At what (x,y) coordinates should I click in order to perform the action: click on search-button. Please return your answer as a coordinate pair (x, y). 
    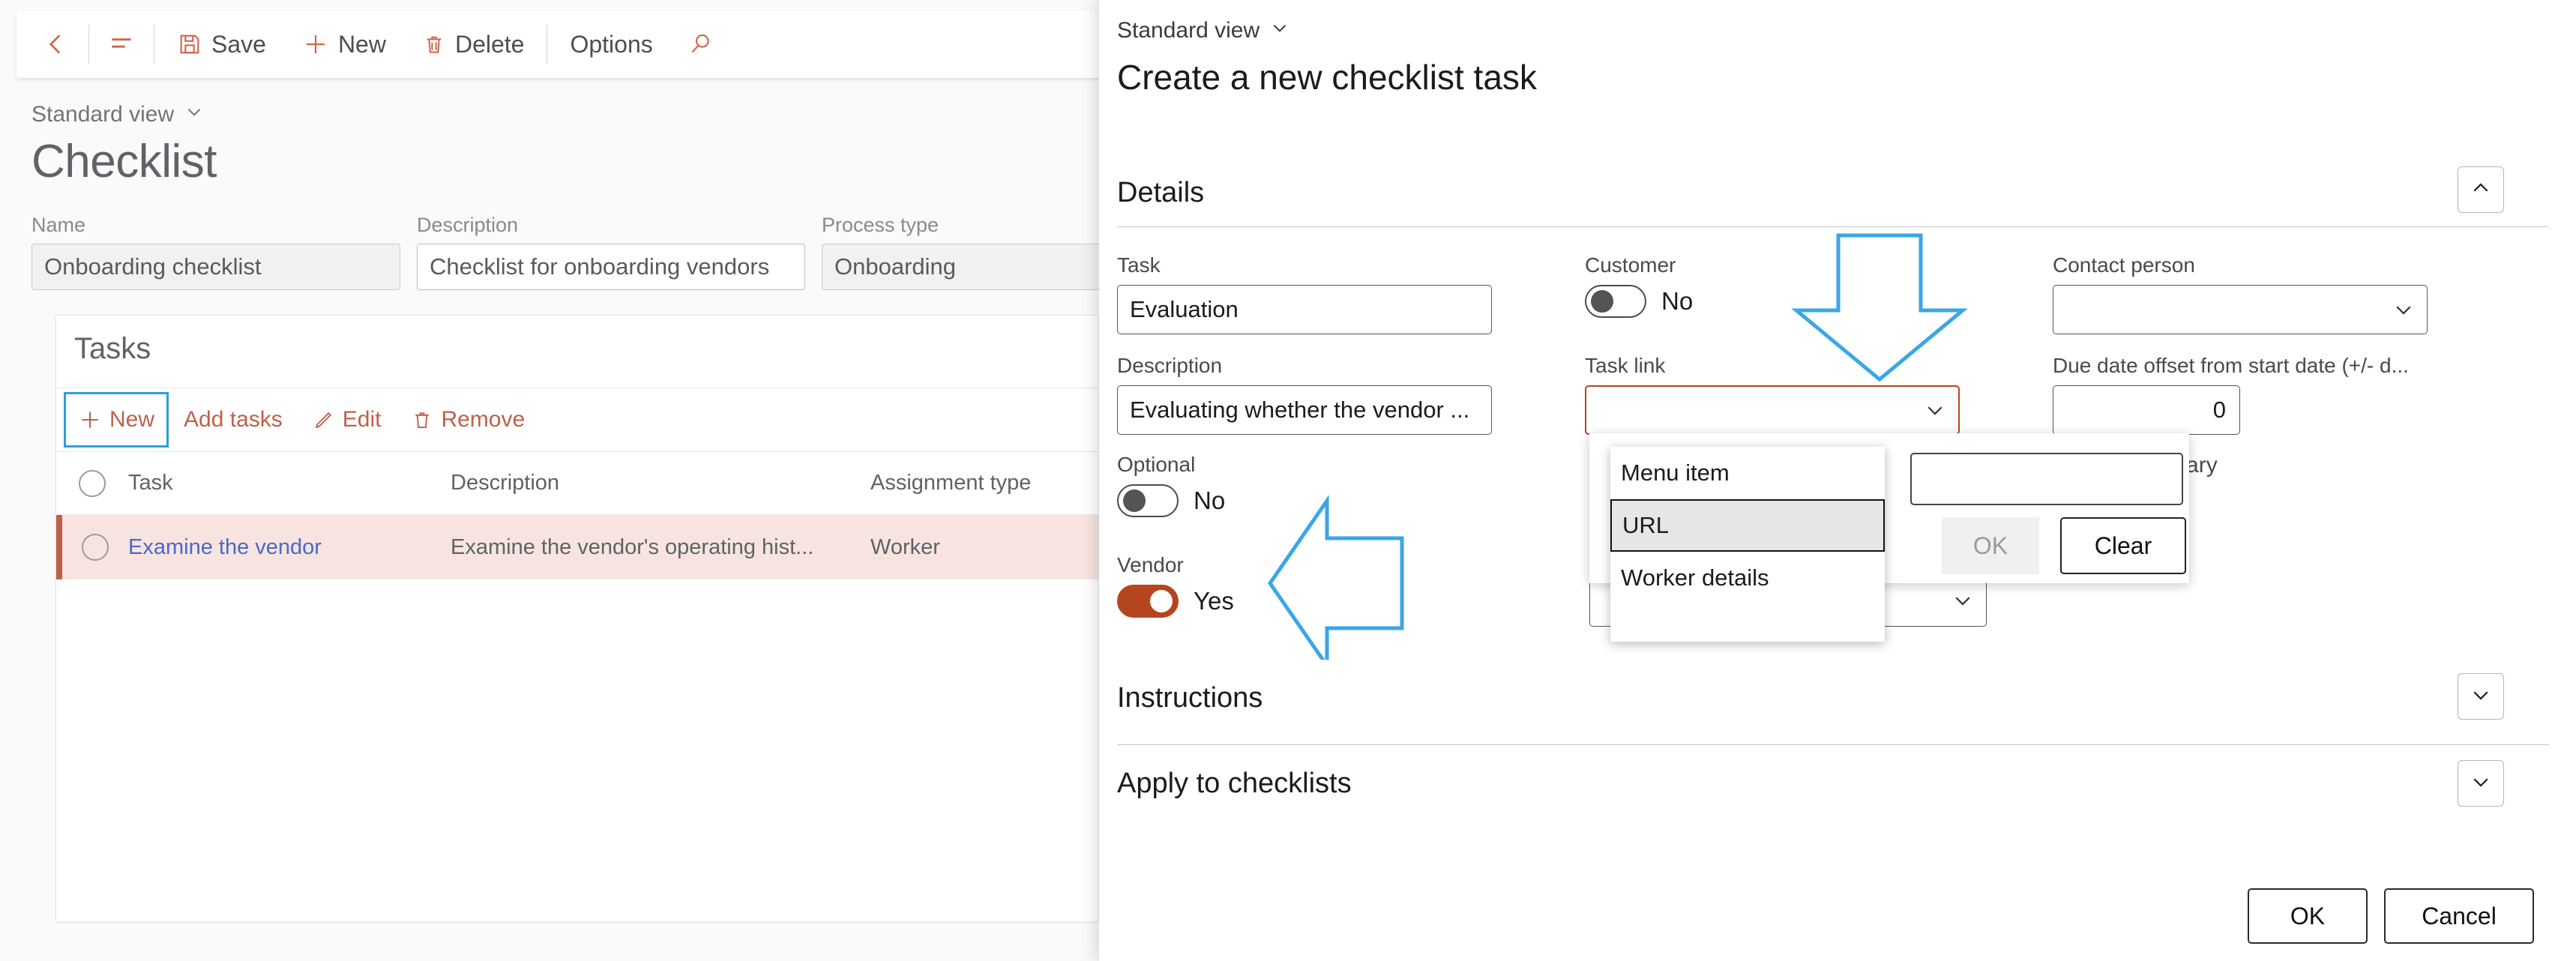
    Looking at the image, I should click on (700, 44).